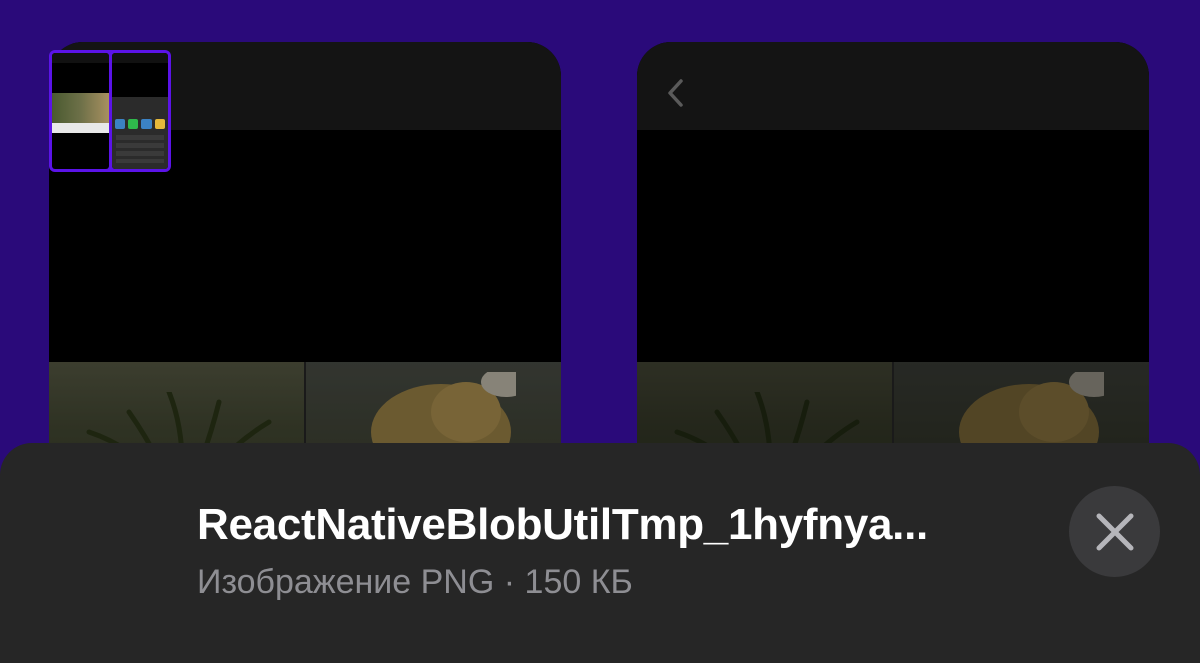 This screenshot has height=663, width=1200. What do you see at coordinates (675, 93) in the screenshot?
I see `chevron-left-icon` at bounding box center [675, 93].